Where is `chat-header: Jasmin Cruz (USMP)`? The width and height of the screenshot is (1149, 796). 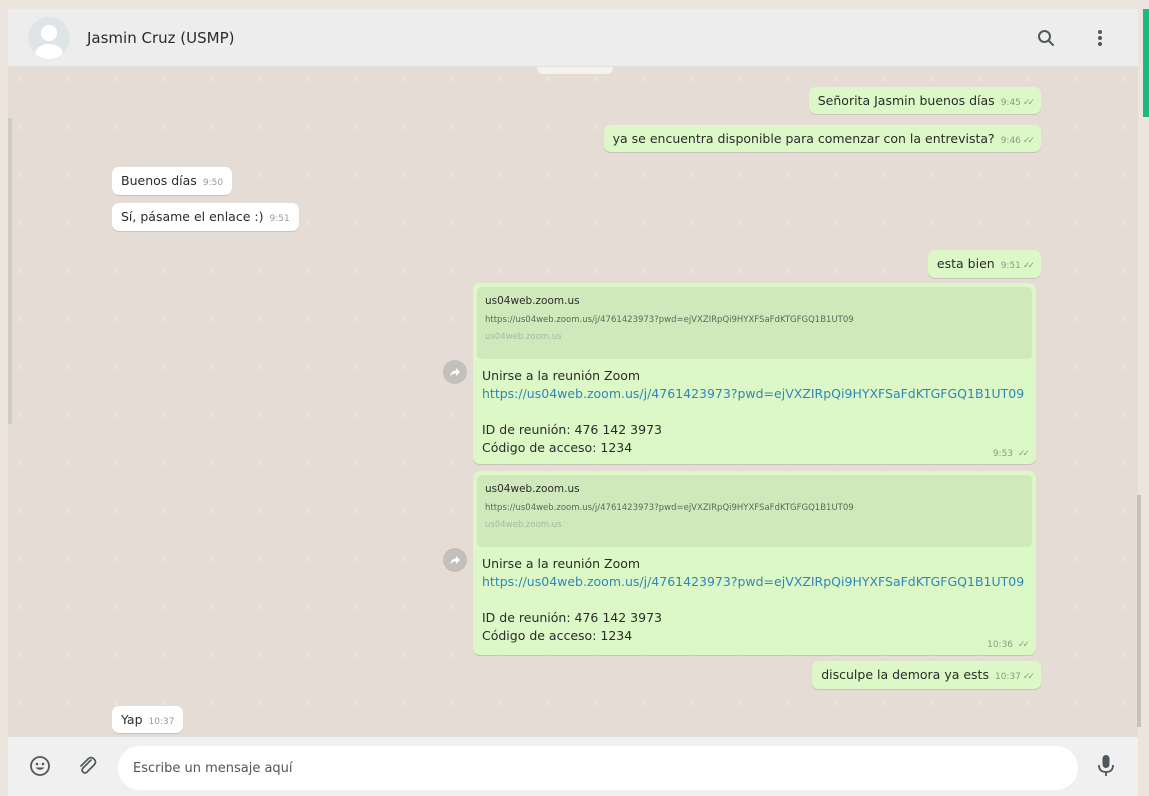 chat-header: Jasmin Cruz (USMP) is located at coordinates (573, 38).